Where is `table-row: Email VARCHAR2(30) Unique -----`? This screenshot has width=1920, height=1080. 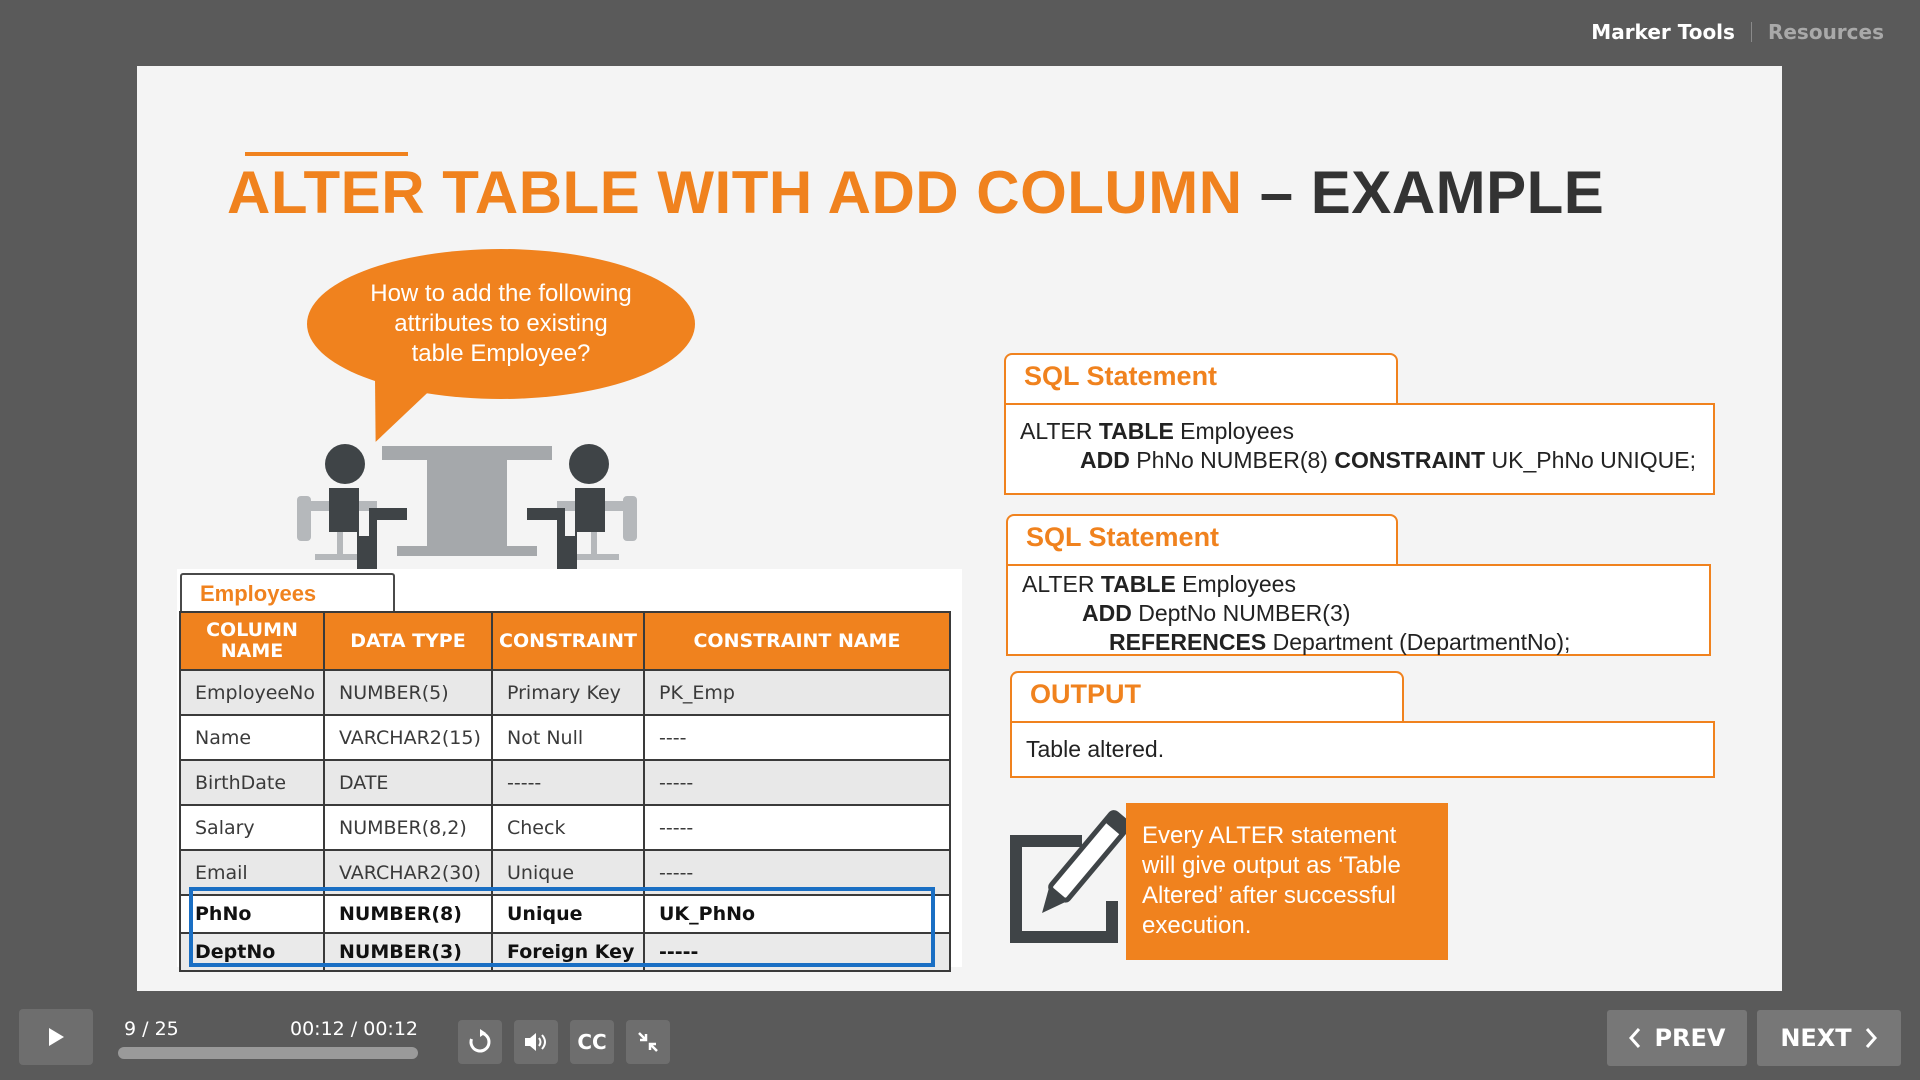 table-row: Email VARCHAR2(30) Unique ----- is located at coordinates (565, 872).